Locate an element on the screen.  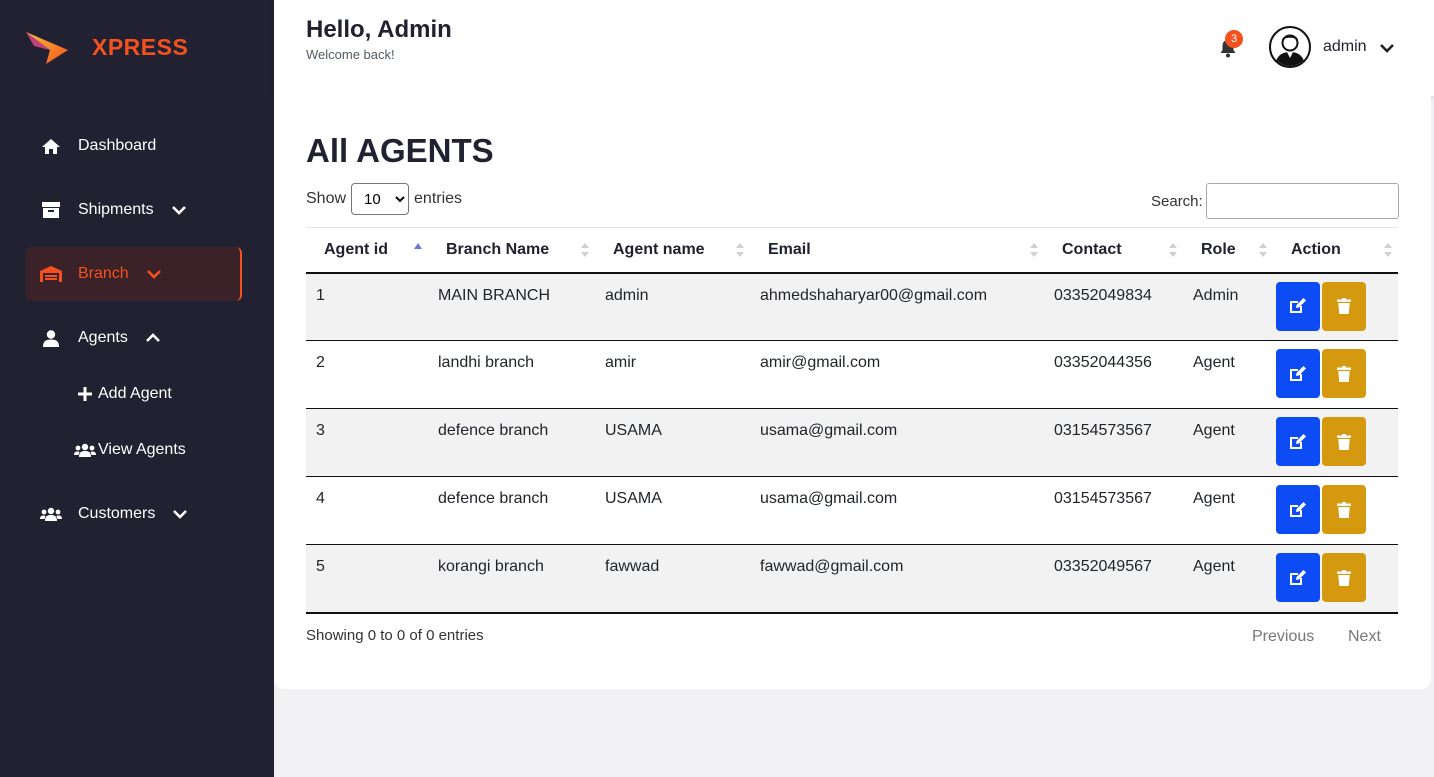
avatar is located at coordinates (1290, 47).